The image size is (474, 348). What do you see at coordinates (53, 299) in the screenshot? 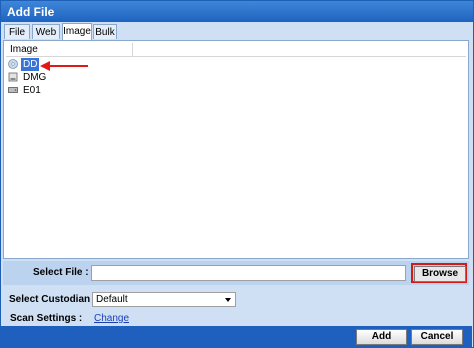
I see `select-custodian-label: Select Custodian :` at bounding box center [53, 299].